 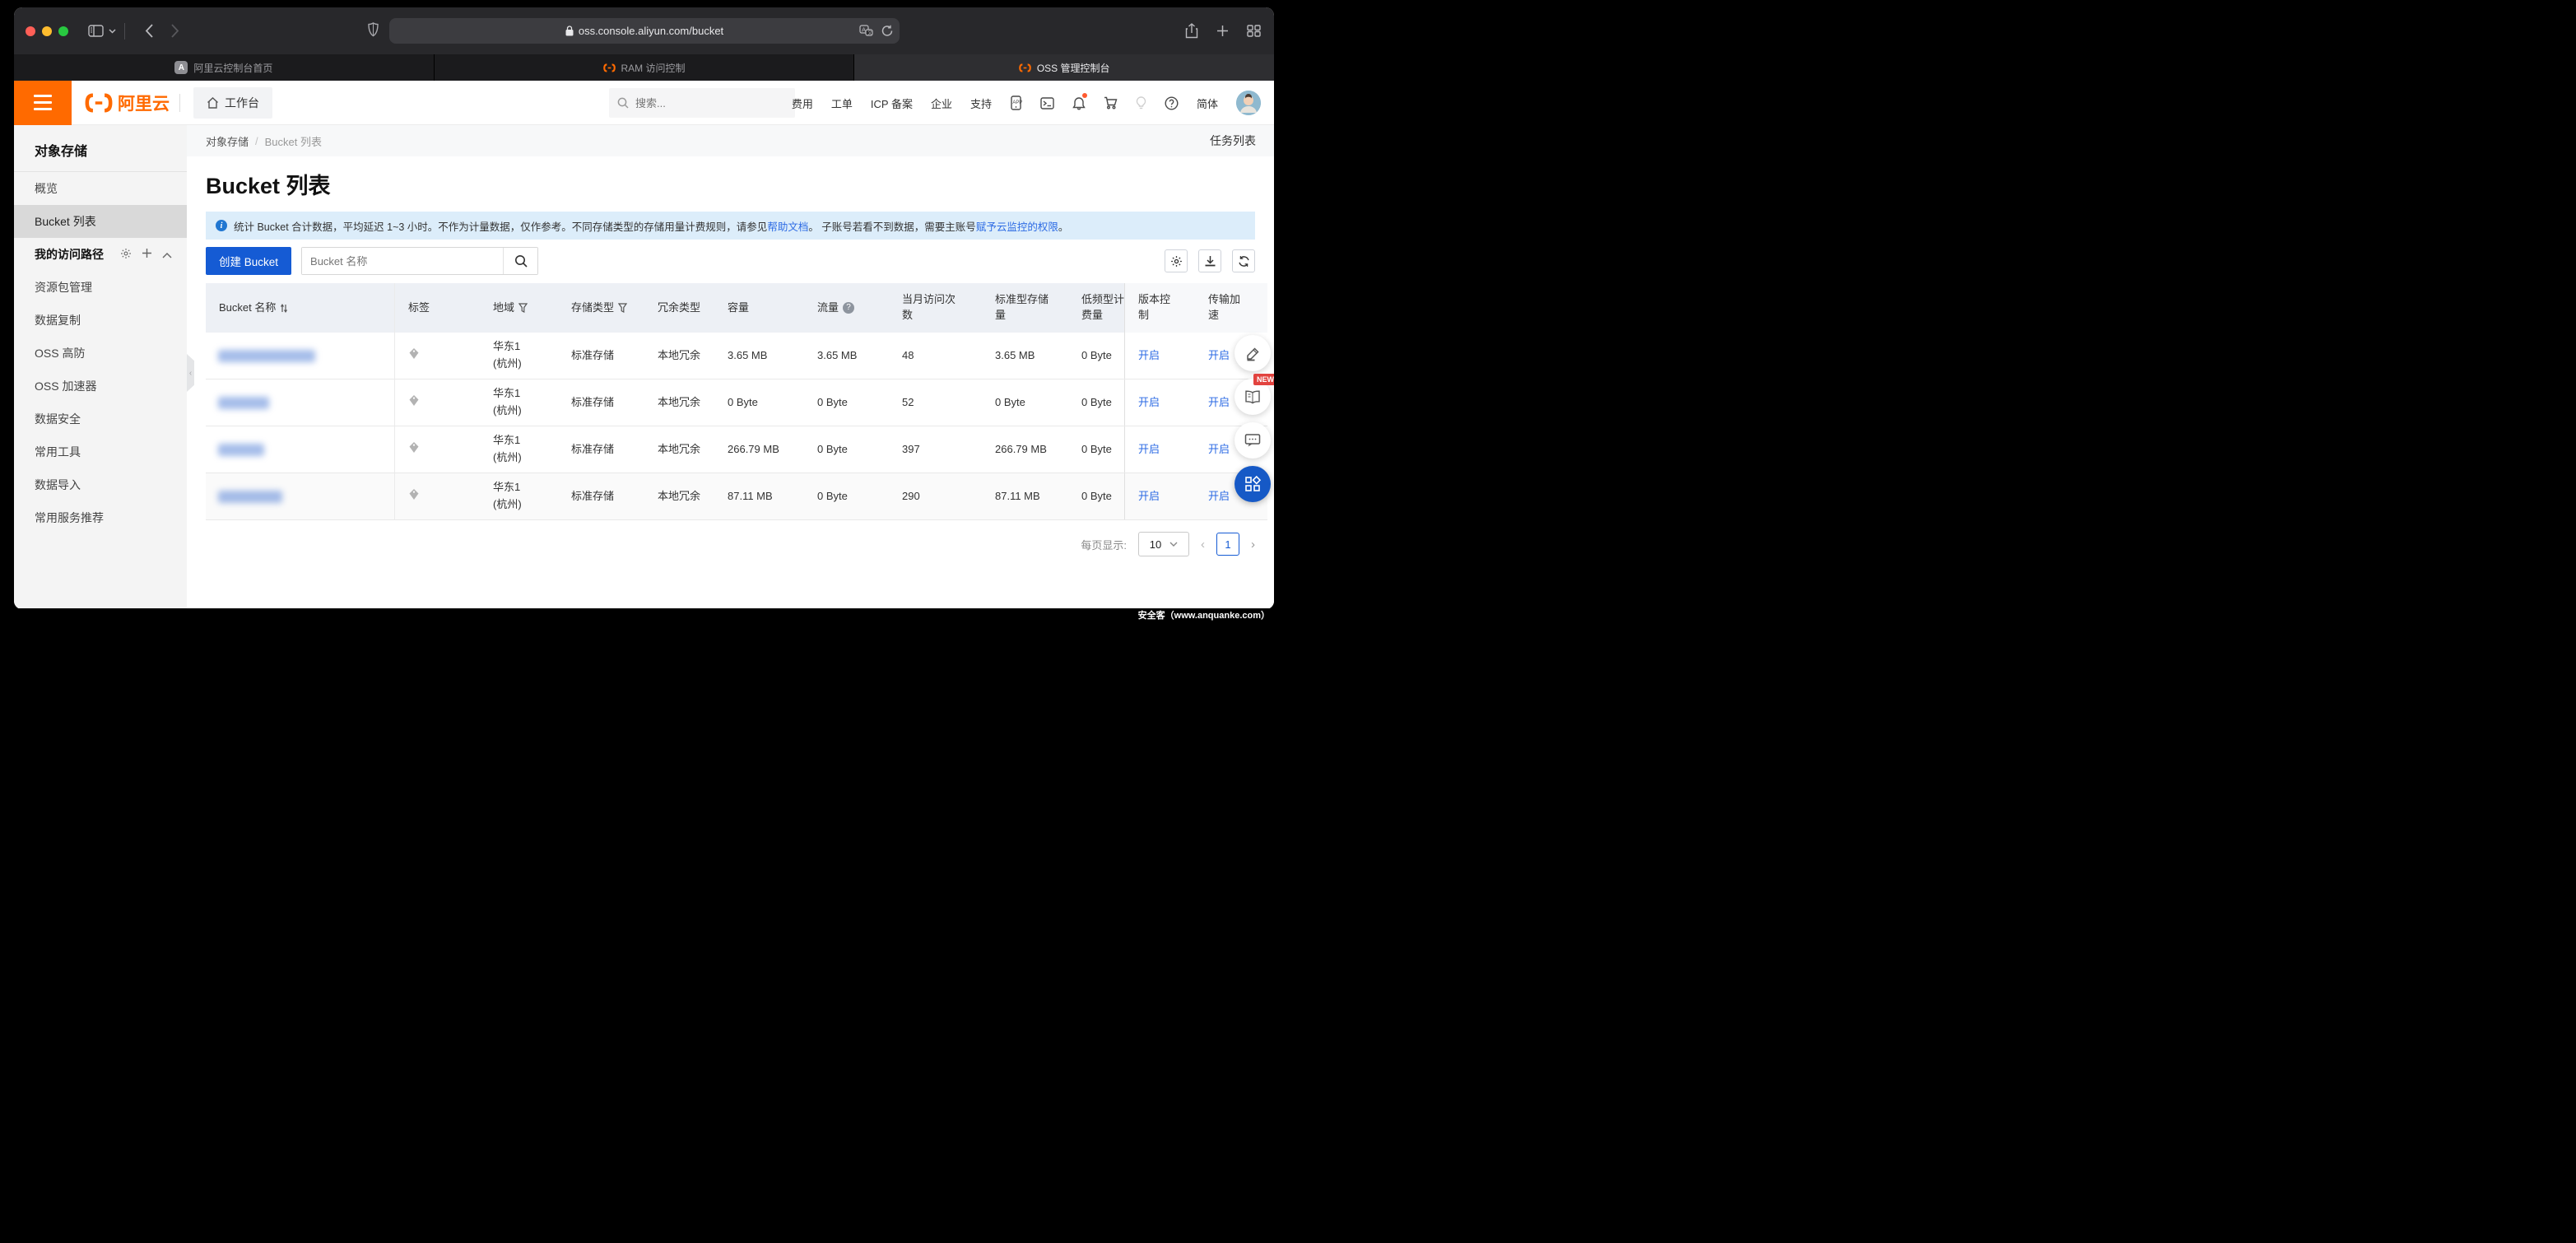 I want to click on col-standard-storage: 标准型存储量, so click(x=1022, y=307).